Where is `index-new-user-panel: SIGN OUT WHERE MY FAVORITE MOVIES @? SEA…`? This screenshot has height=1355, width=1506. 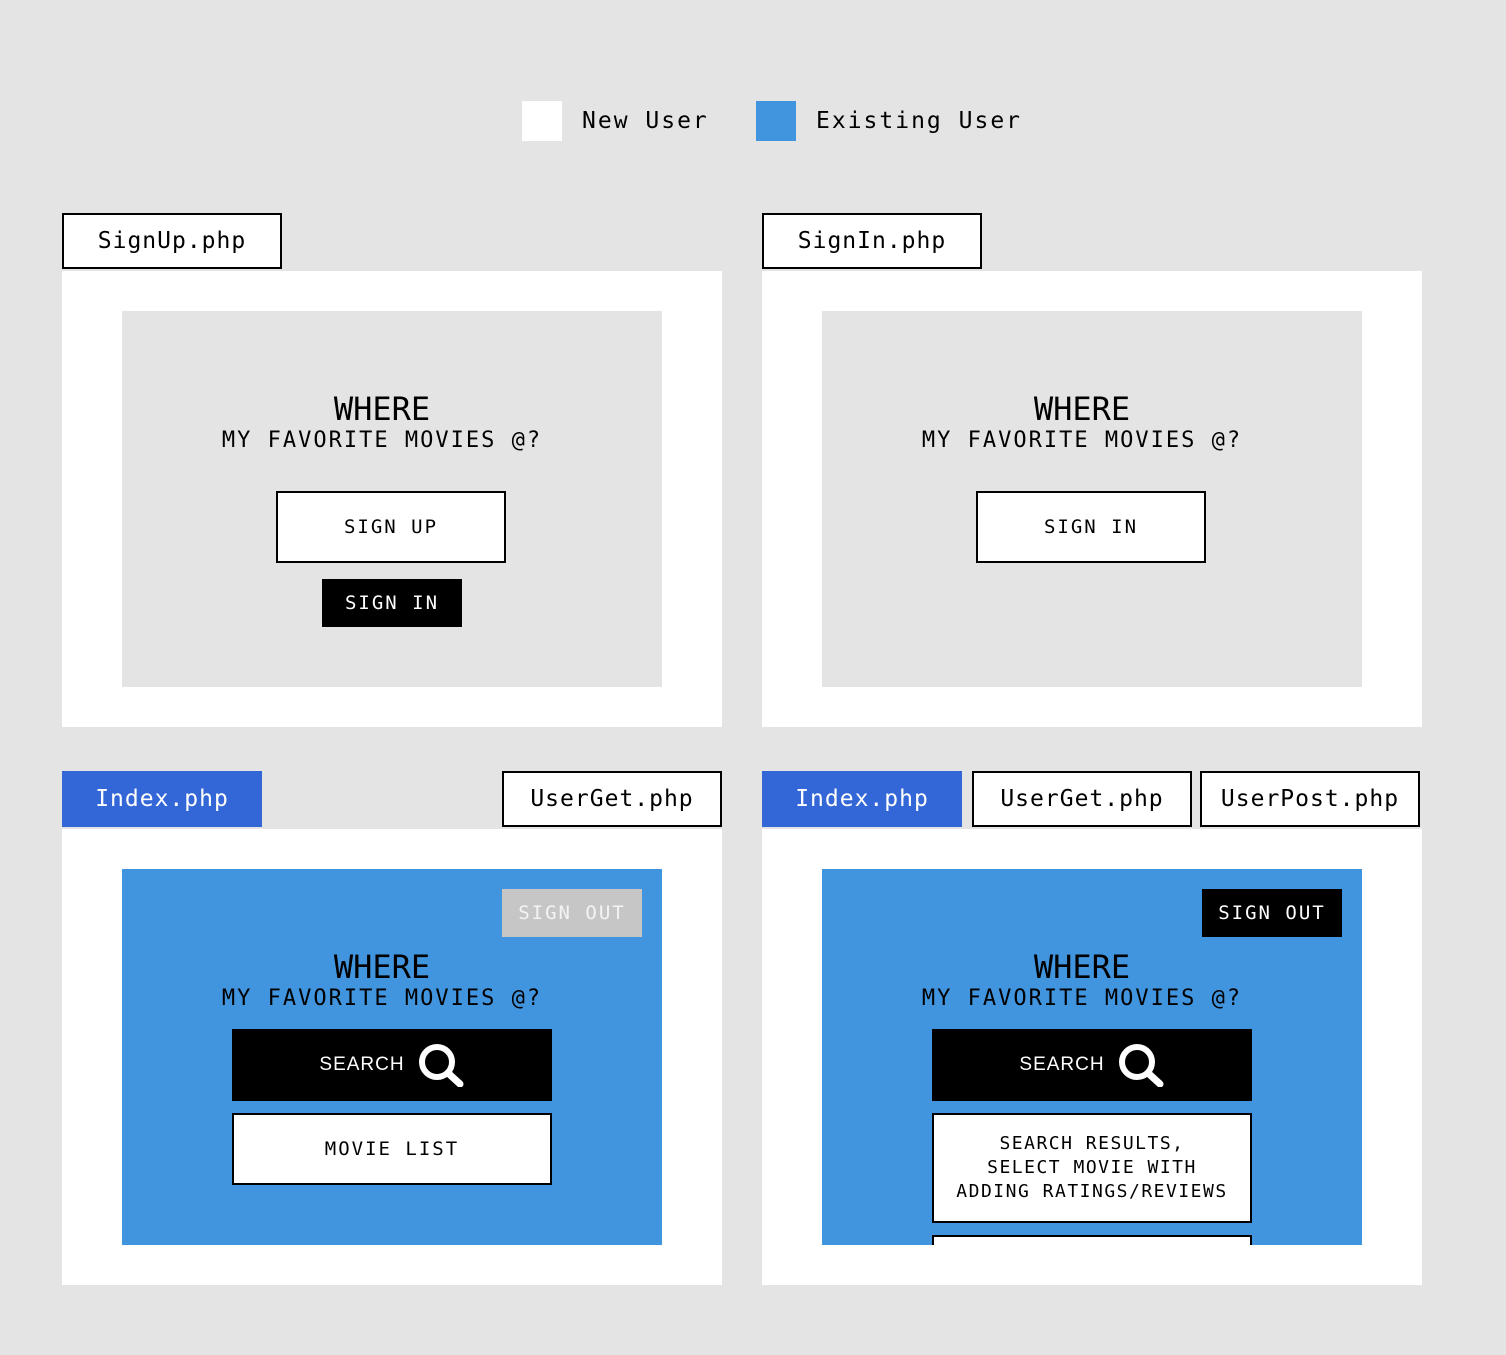 index-new-user-panel: SIGN OUT WHERE MY FAVORITE MOVIES @? SEA… is located at coordinates (392, 1057).